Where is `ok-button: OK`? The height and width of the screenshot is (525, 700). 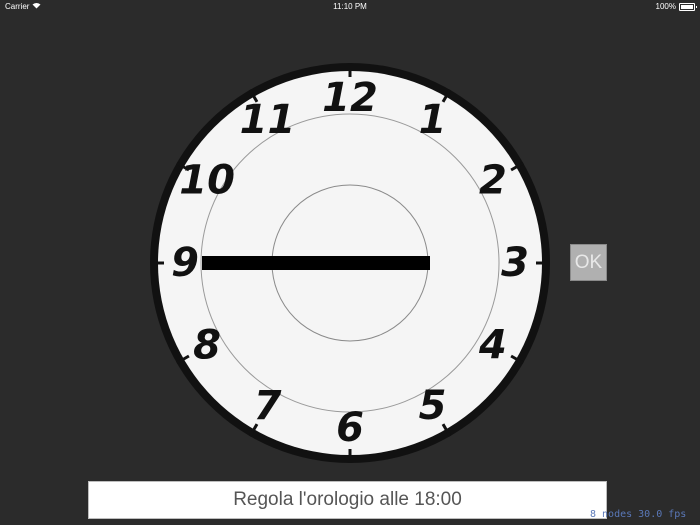 ok-button: OK is located at coordinates (588, 262).